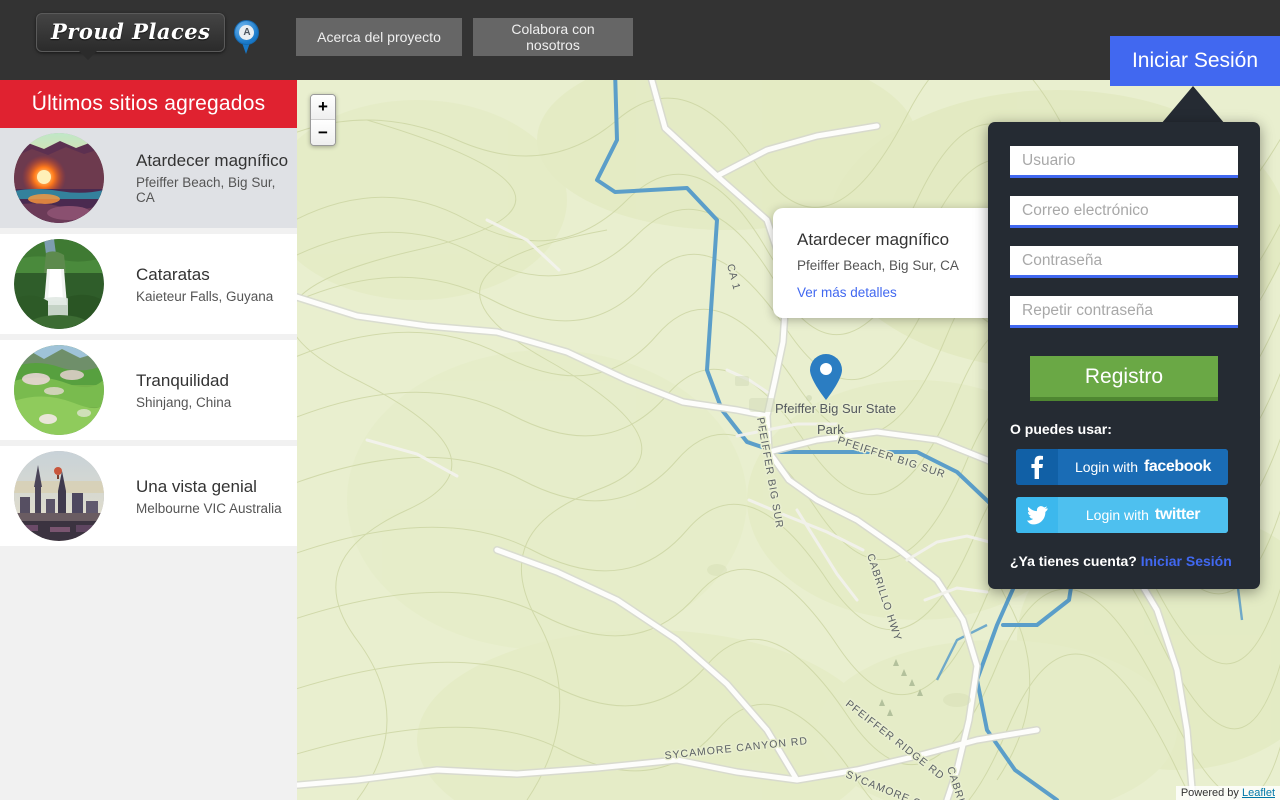 The image size is (1280, 800). Describe the element at coordinates (1037, 515) in the screenshot. I see `twitter-icon` at that location.